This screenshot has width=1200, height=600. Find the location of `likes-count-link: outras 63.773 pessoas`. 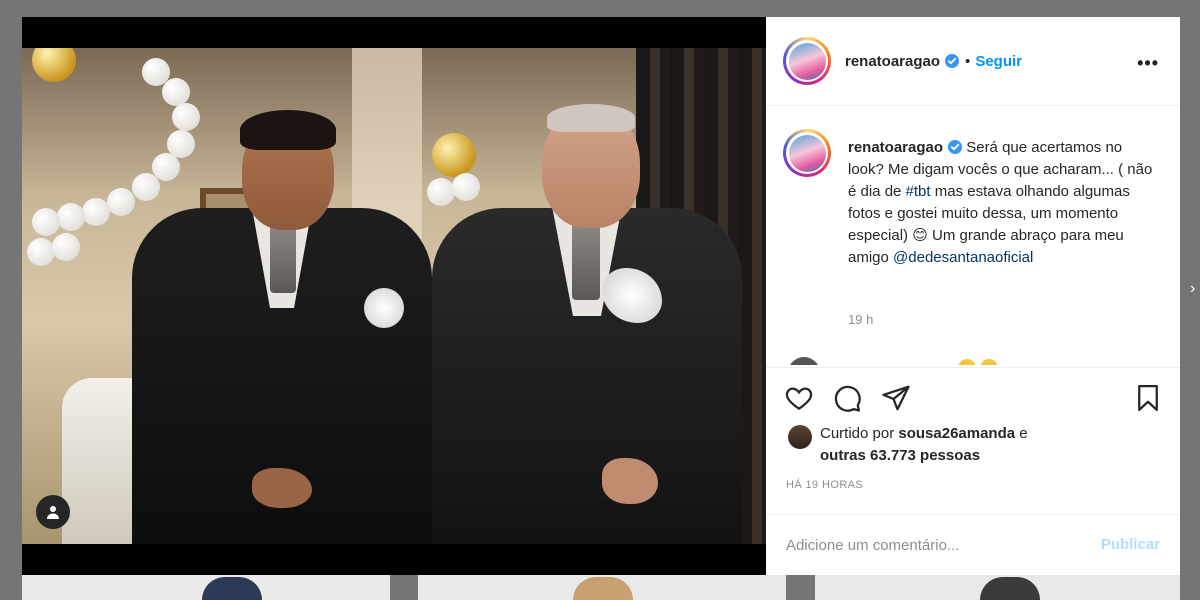

likes-count-link: outras 63.773 pessoas is located at coordinates (900, 455).